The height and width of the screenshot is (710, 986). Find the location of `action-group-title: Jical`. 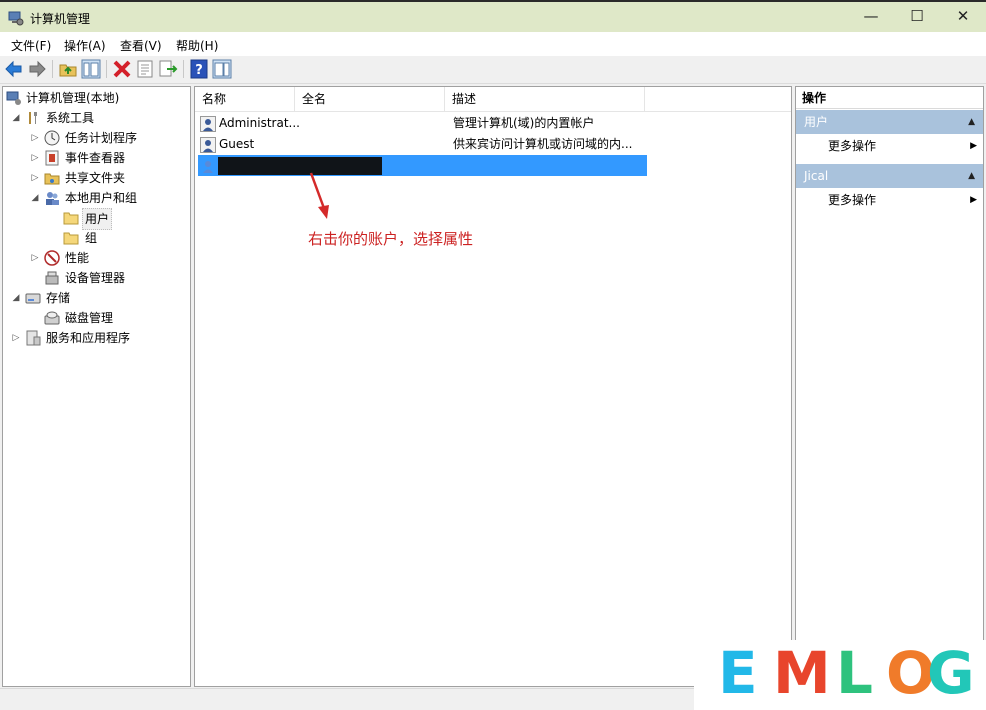

action-group-title: Jical is located at coordinates (816, 176).